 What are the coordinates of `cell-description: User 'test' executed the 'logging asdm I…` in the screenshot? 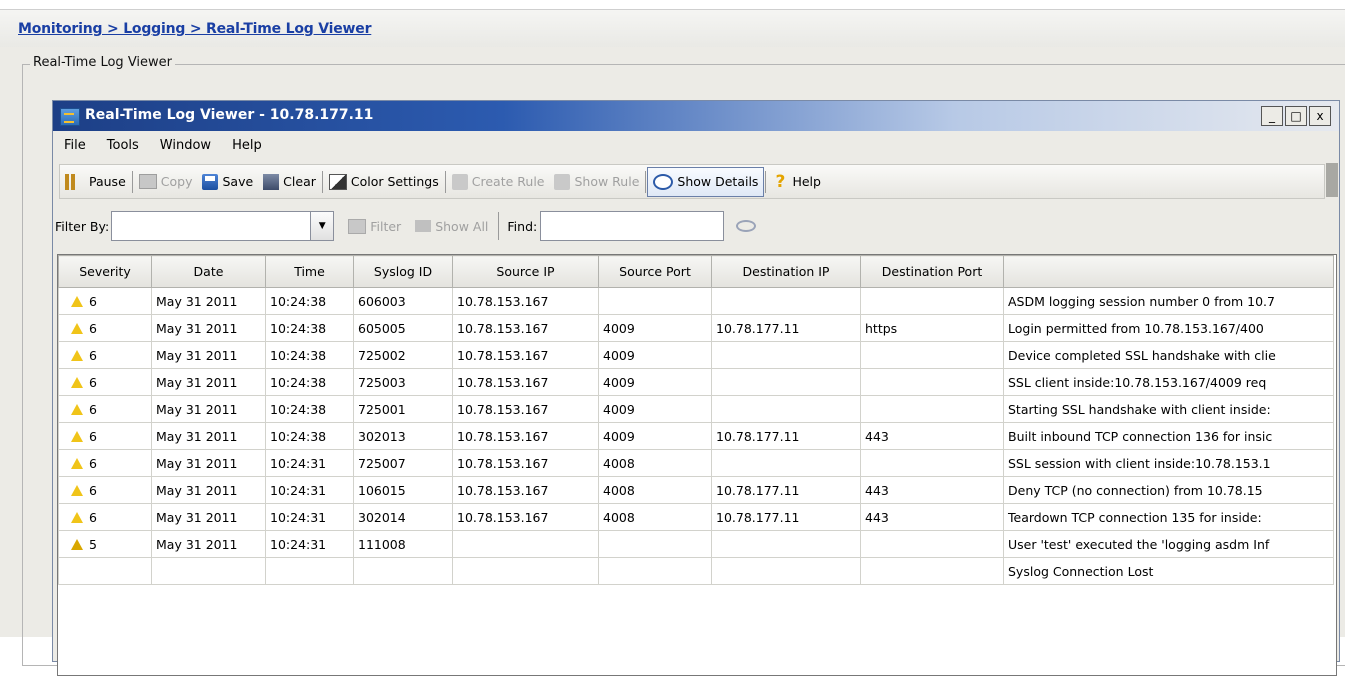 It's located at (1168, 544).